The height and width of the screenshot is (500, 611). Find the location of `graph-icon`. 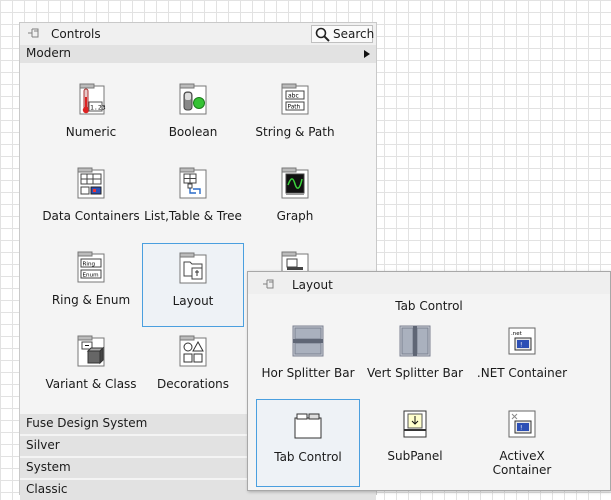

graph-icon is located at coordinates (295, 183).